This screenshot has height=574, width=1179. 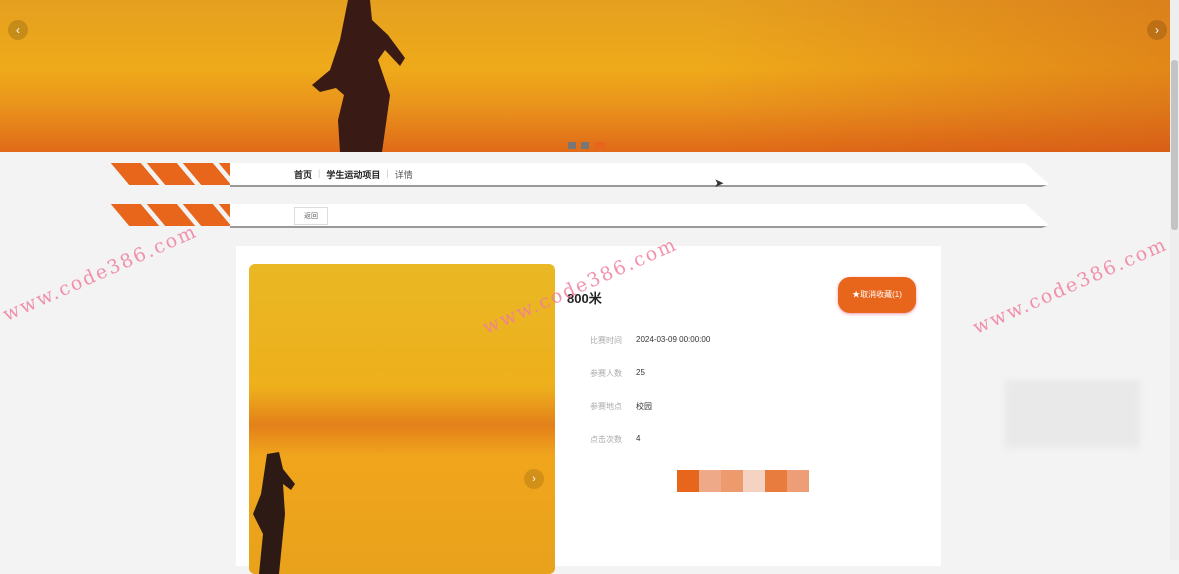 What do you see at coordinates (606, 406) in the screenshot?
I see `field-label: 参赛地点` at bounding box center [606, 406].